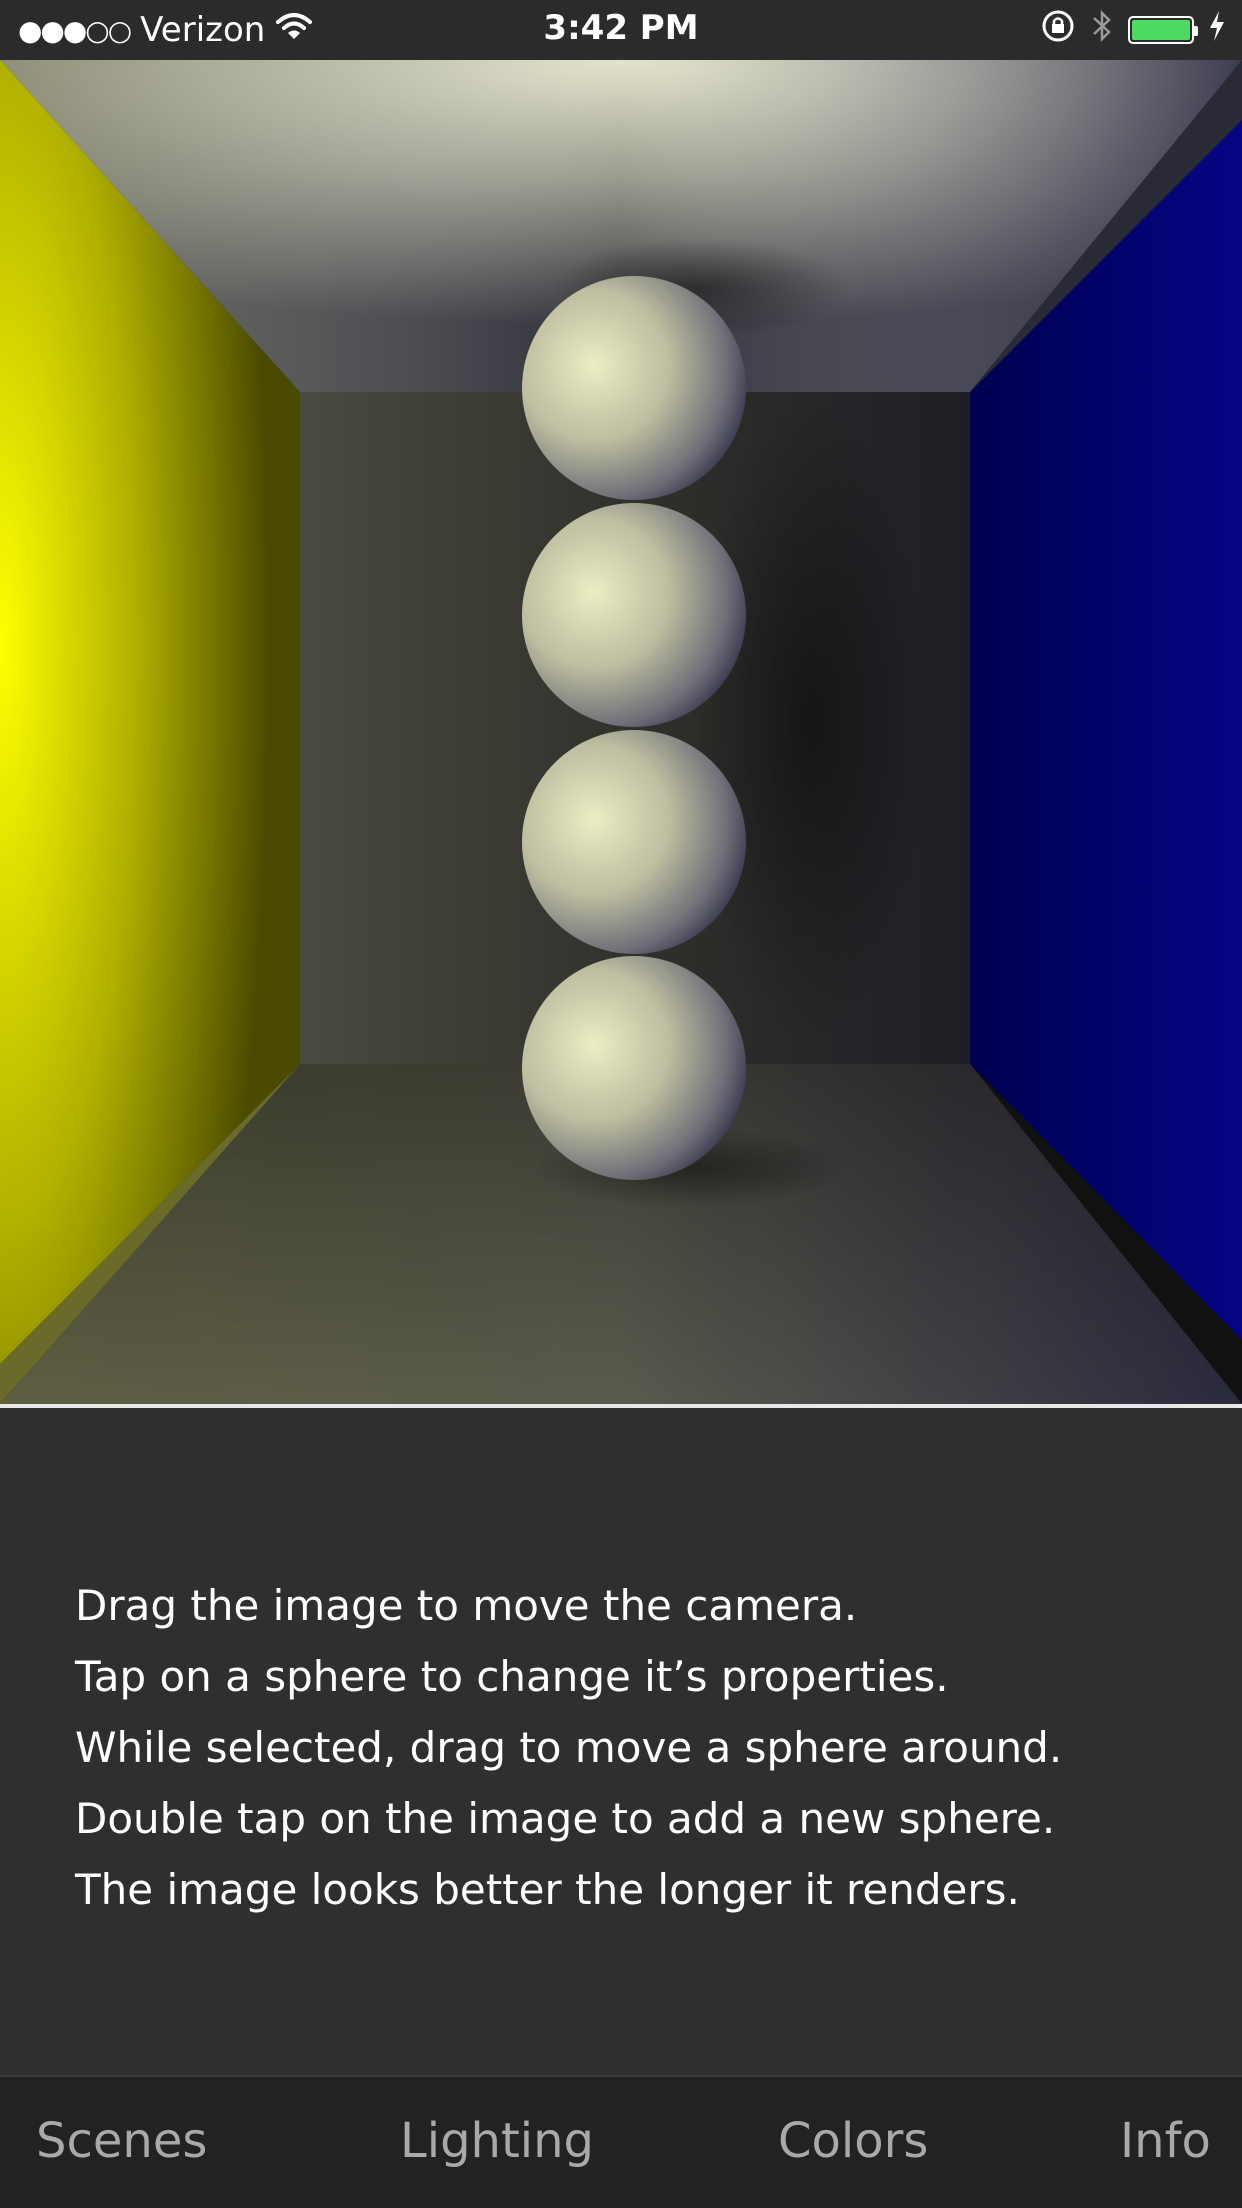 This screenshot has width=1242, height=2208. I want to click on tab-colors: Colors, so click(853, 2141).